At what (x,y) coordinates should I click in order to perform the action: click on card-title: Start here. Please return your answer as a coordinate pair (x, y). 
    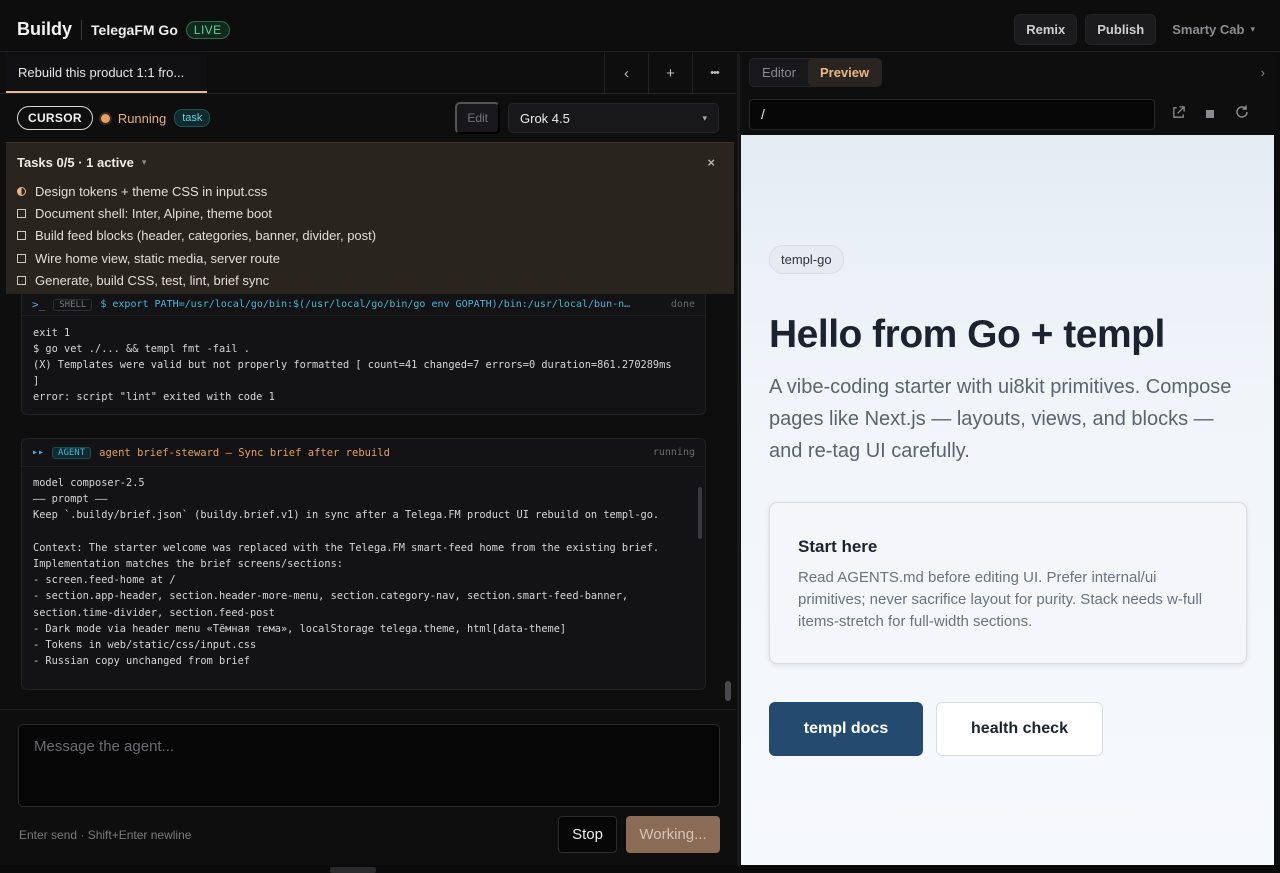
    Looking at the image, I should click on (838, 546).